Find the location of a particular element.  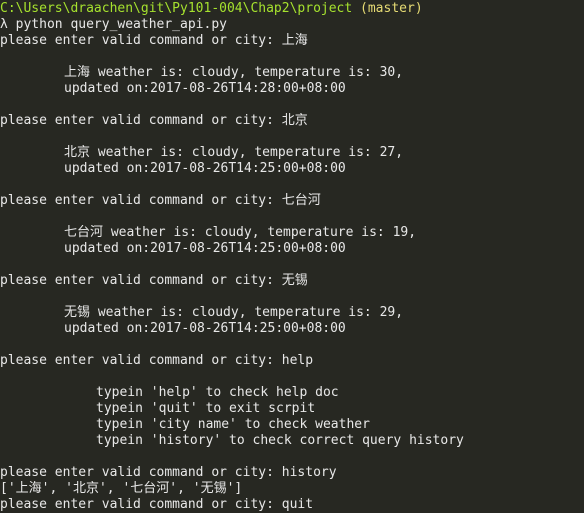

active-input-line: please enter valid command or city: quit is located at coordinates (292, 505).